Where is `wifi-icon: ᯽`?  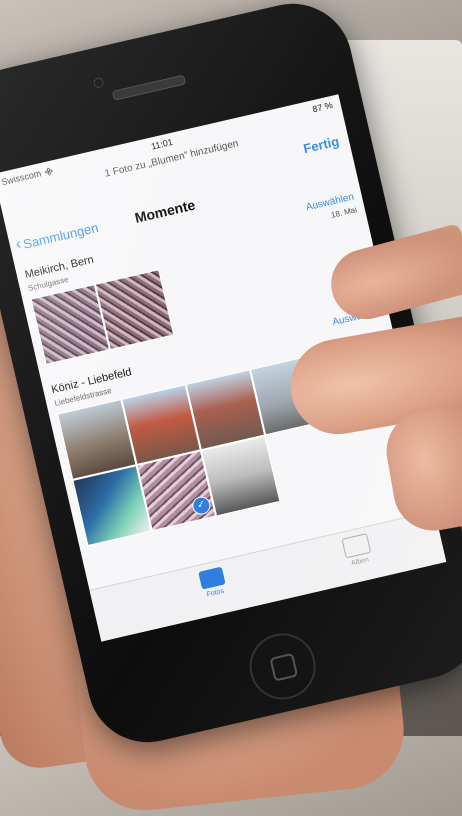 wifi-icon: ᯽ is located at coordinates (48, 170).